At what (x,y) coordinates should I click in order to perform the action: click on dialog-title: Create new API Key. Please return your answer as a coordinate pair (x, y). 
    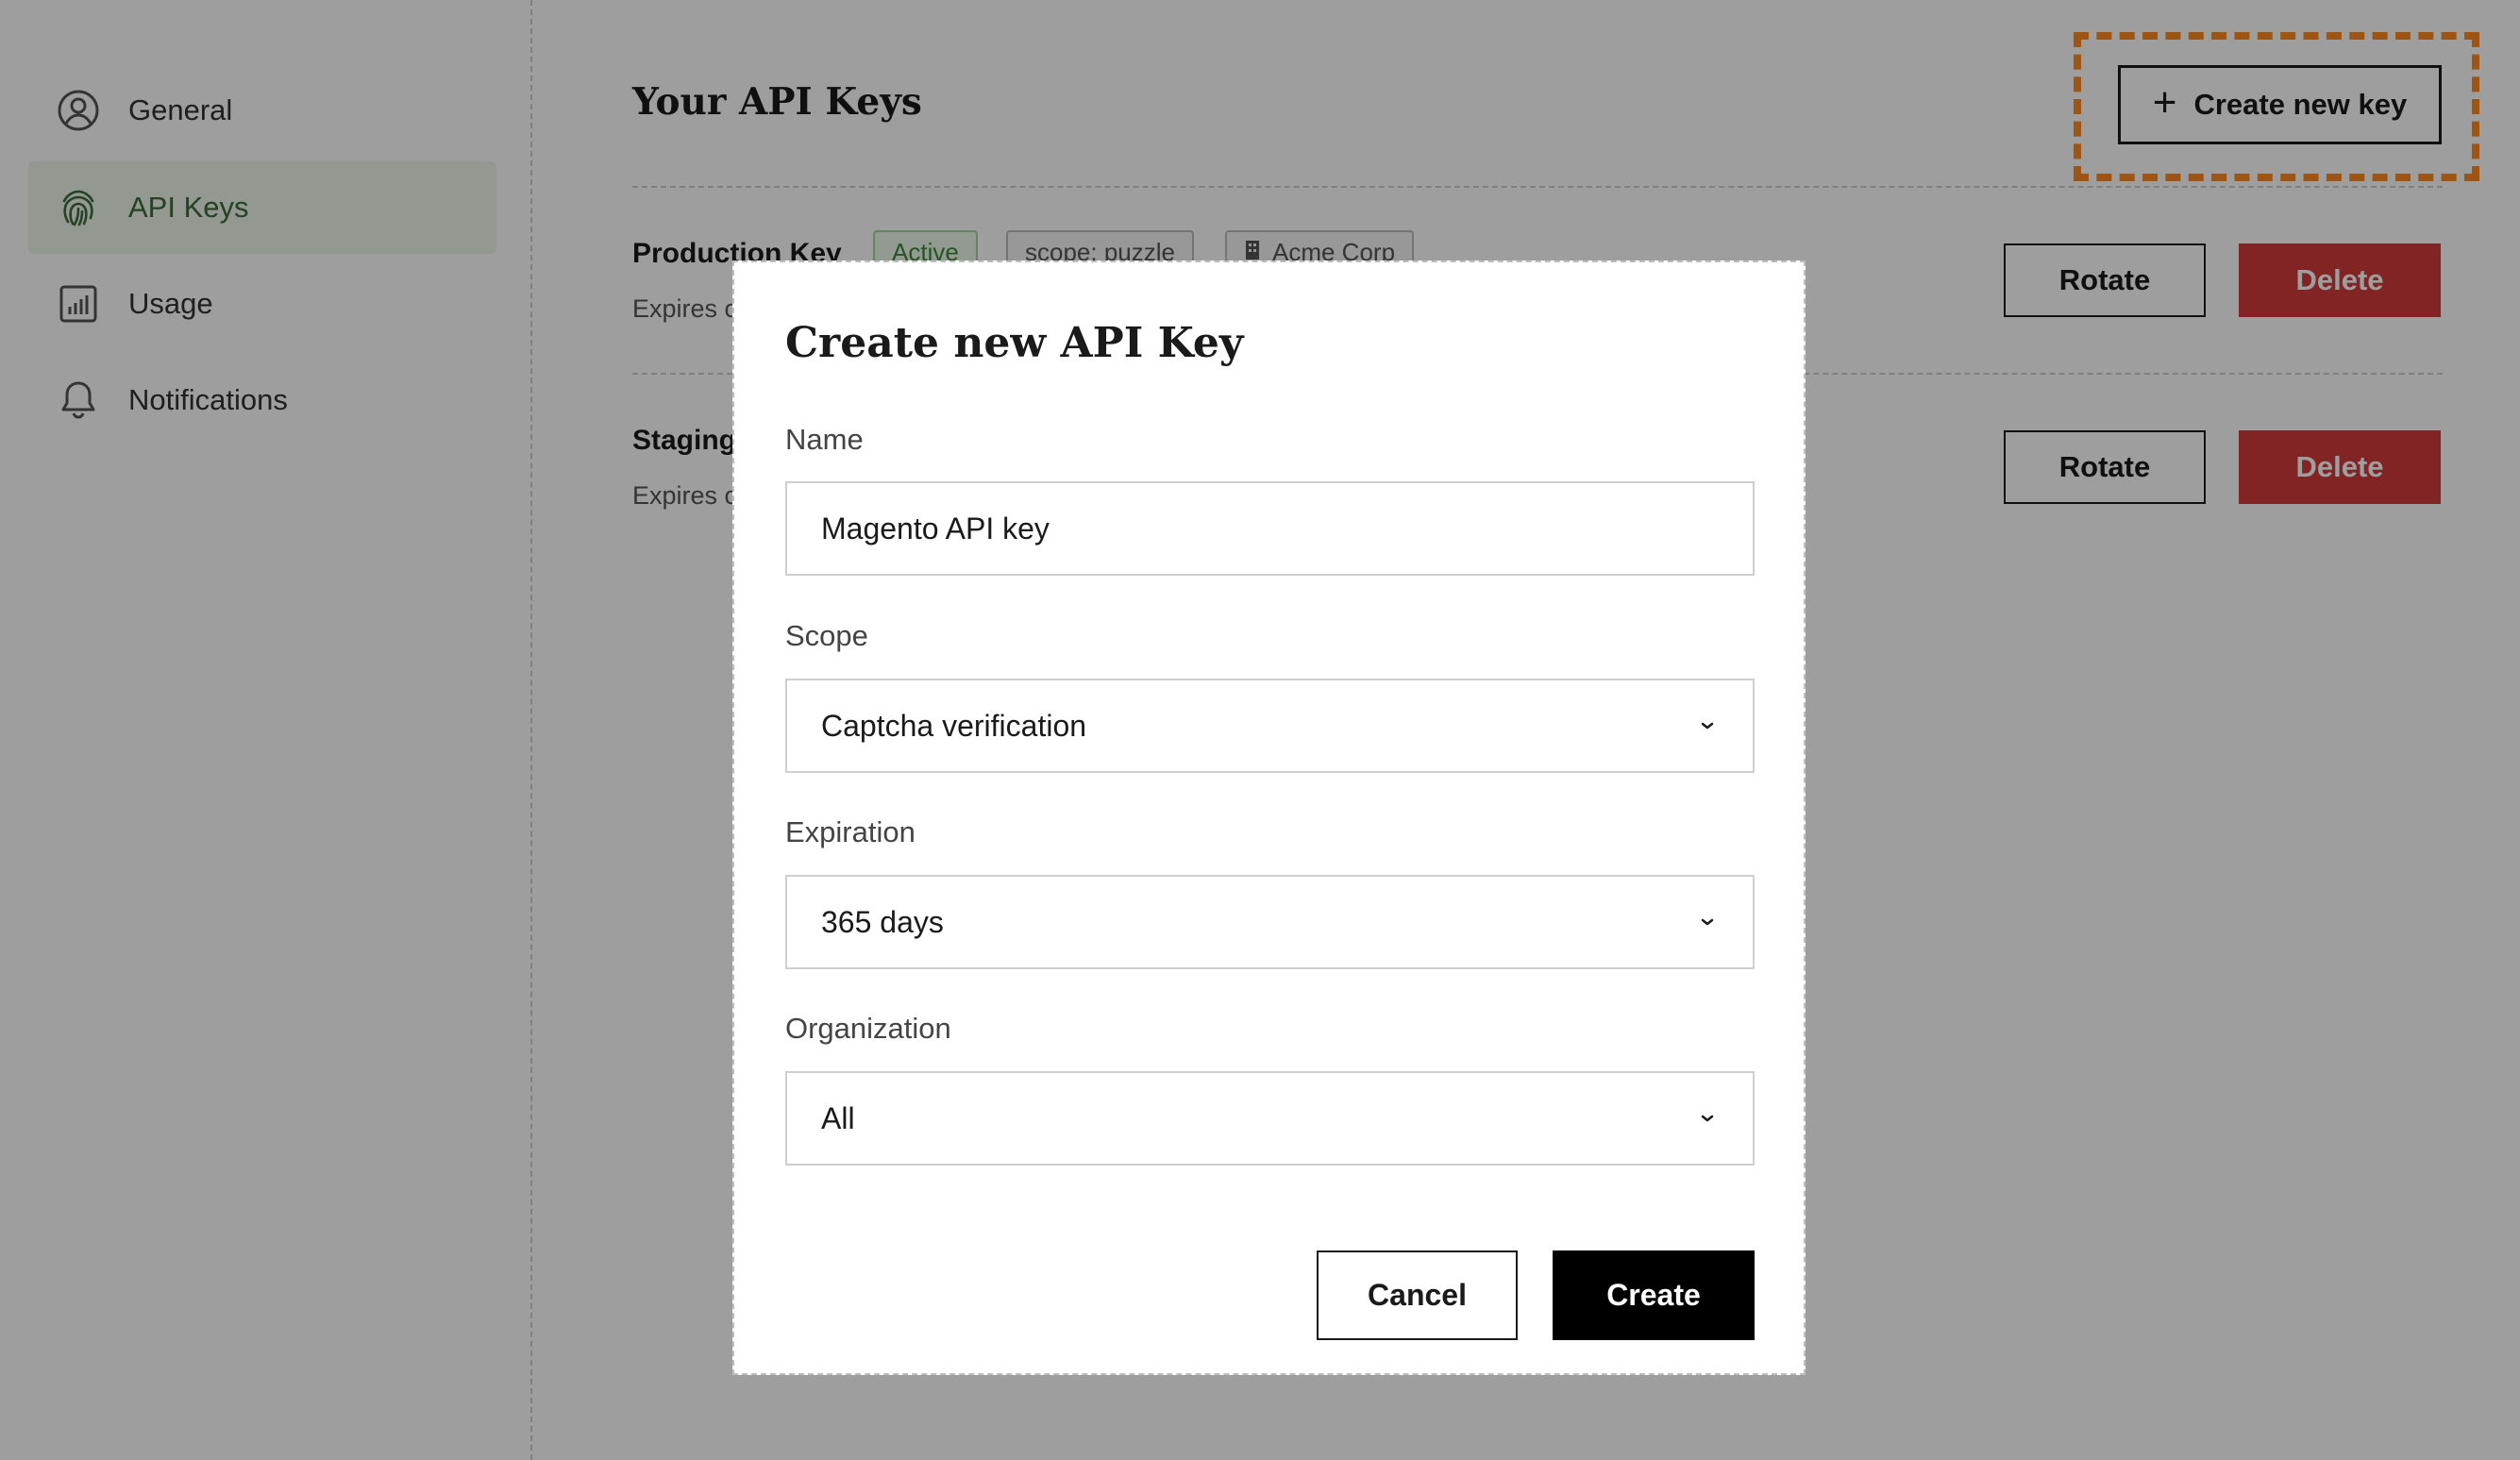
    Looking at the image, I should click on (1014, 343).